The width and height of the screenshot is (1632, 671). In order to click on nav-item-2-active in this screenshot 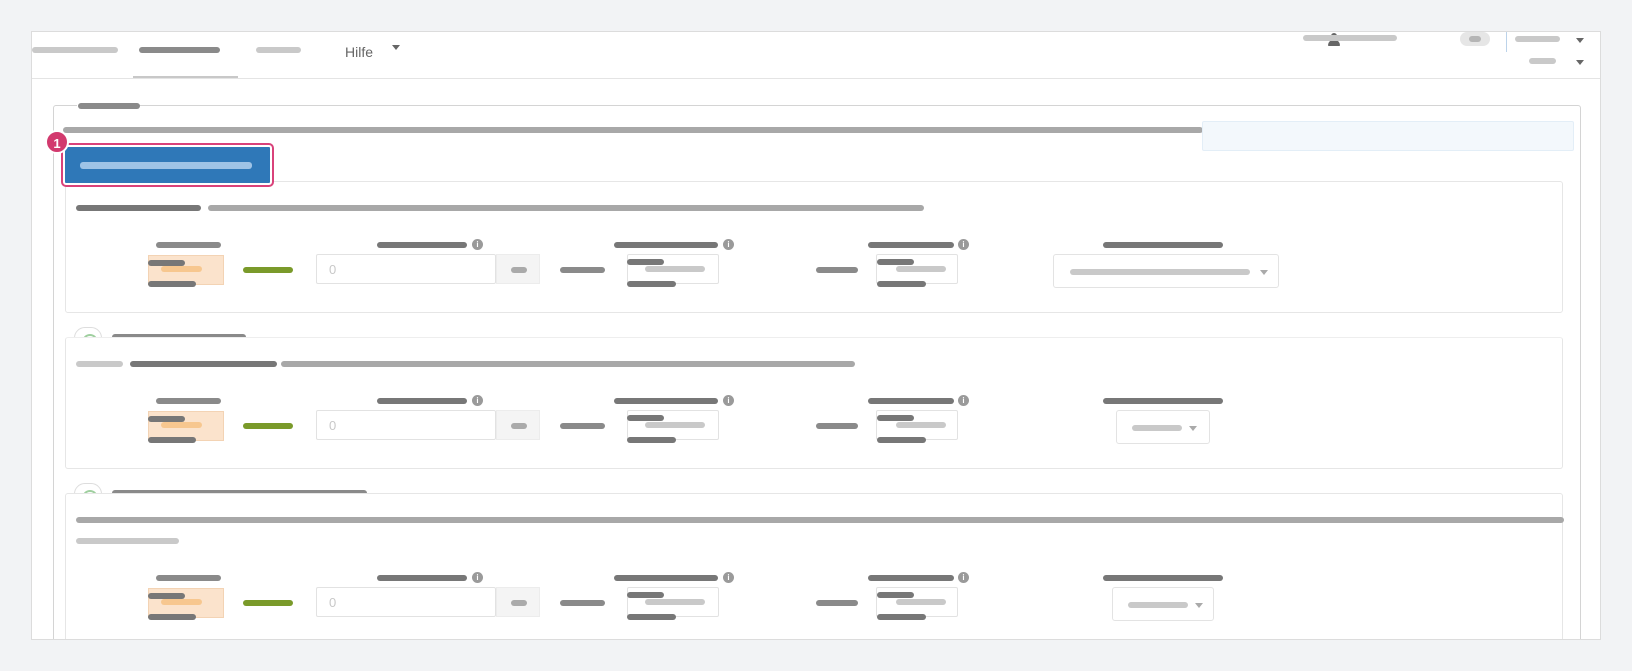, I will do `click(179, 50)`.